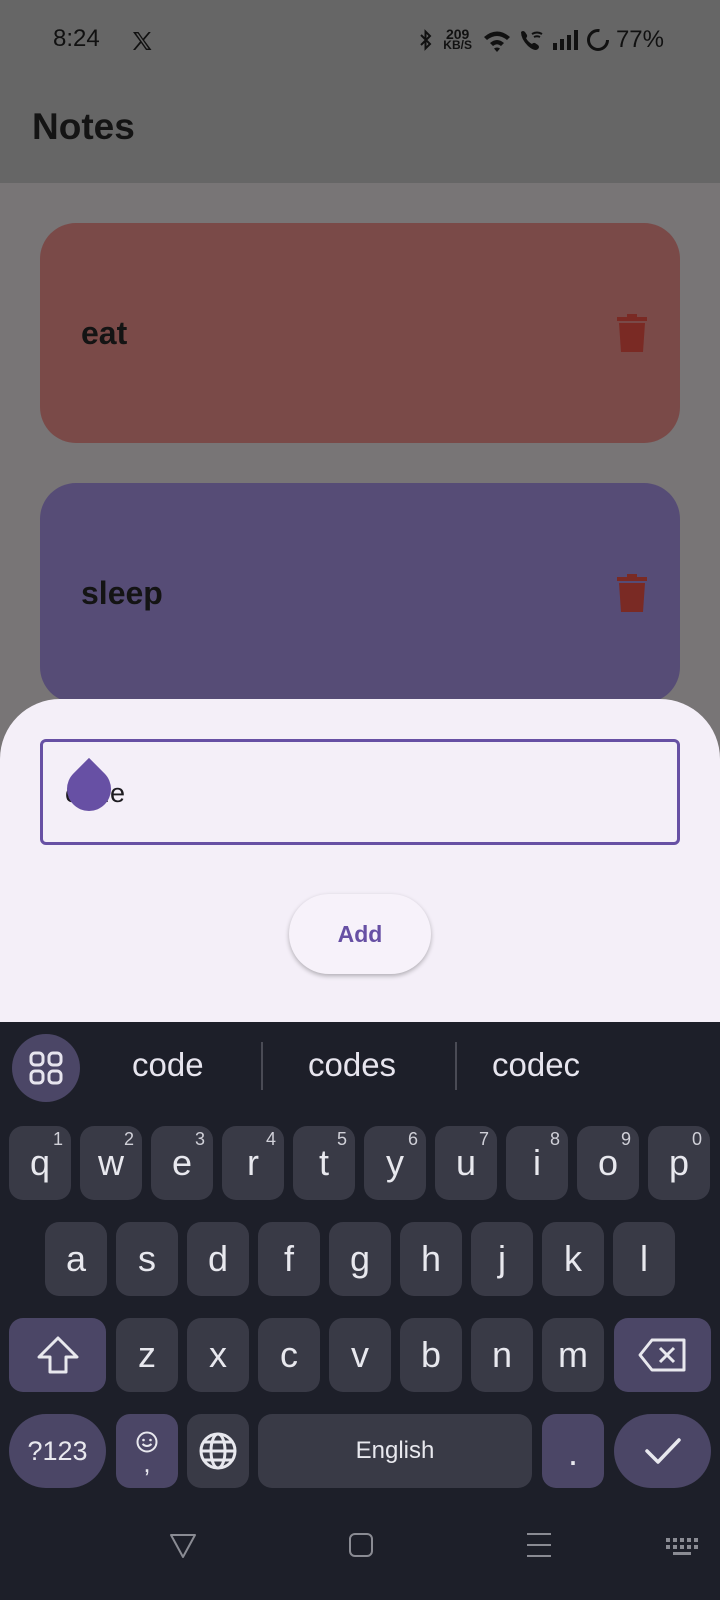 This screenshot has width=720, height=1600. What do you see at coordinates (496, 41) in the screenshot?
I see `wifi-icon` at bounding box center [496, 41].